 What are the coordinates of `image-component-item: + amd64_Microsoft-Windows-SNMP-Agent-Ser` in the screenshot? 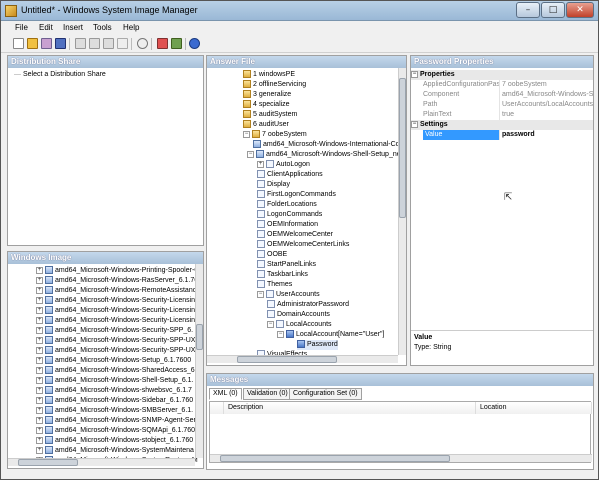 It's located at (116, 421).